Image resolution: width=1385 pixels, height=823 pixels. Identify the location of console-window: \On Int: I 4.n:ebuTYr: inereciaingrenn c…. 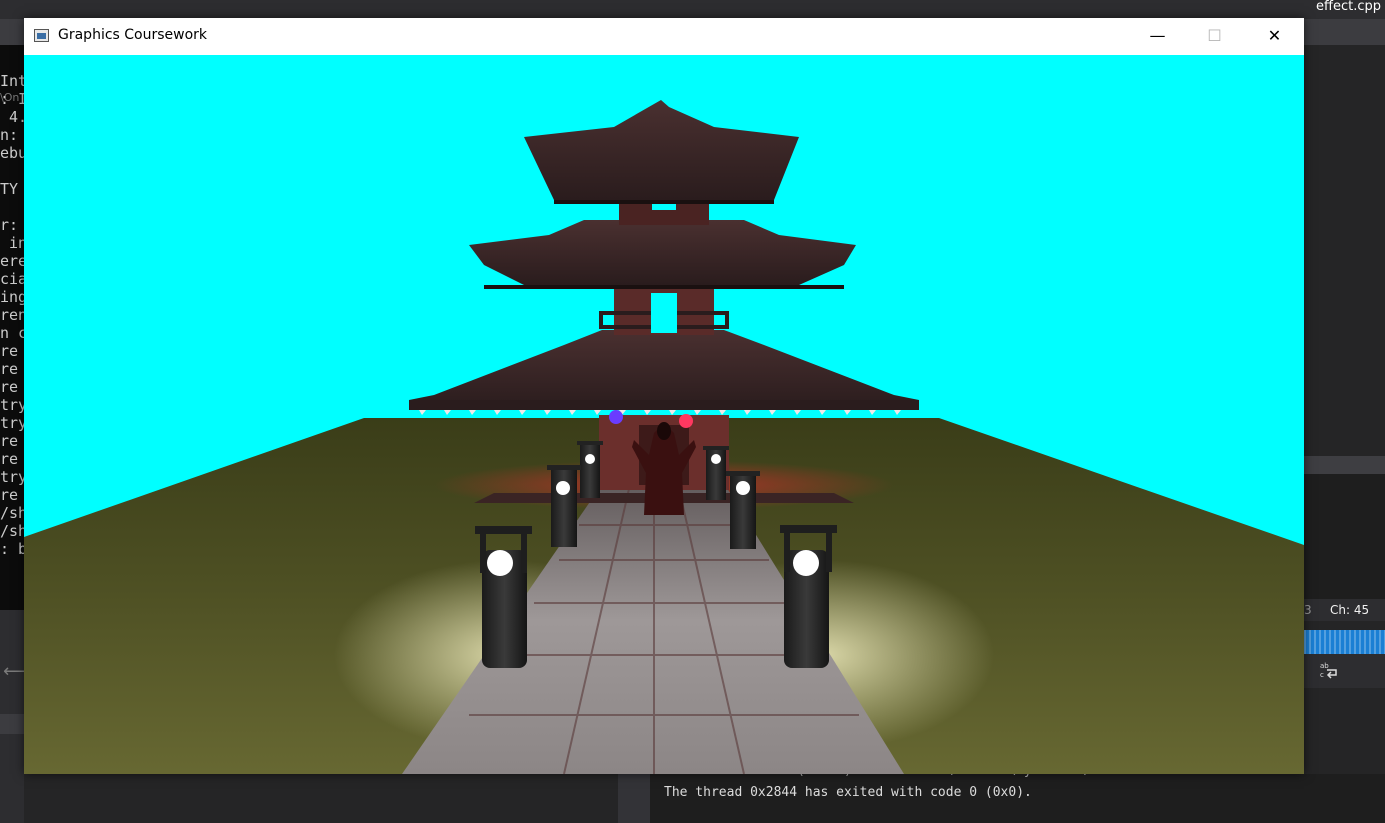
(12, 327).